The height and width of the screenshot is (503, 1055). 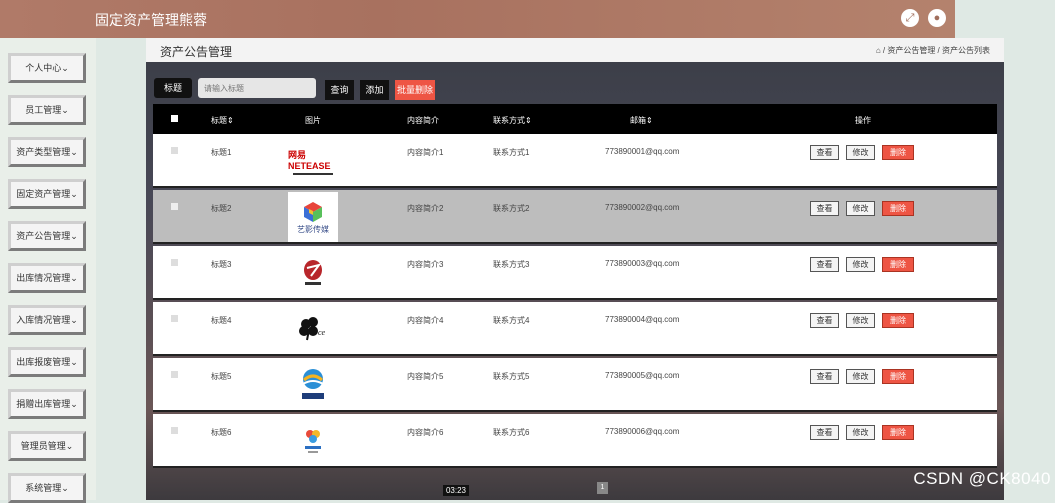 What do you see at coordinates (313, 211) in the screenshot?
I see `cube-logo-icon` at bounding box center [313, 211].